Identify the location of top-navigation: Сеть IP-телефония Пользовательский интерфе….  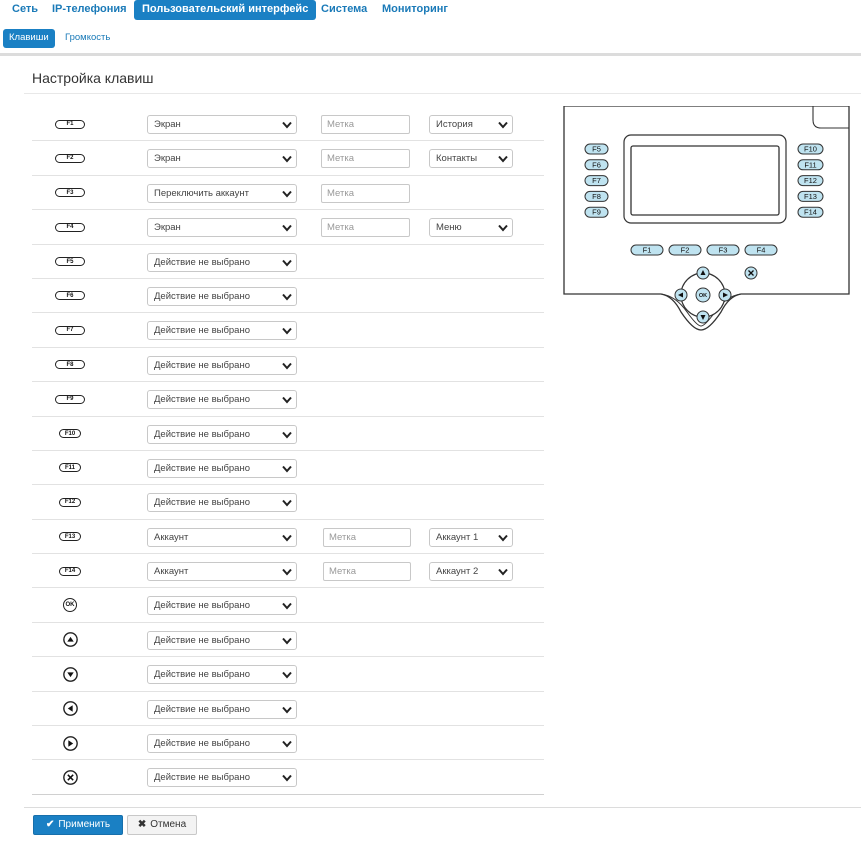
(430, 11).